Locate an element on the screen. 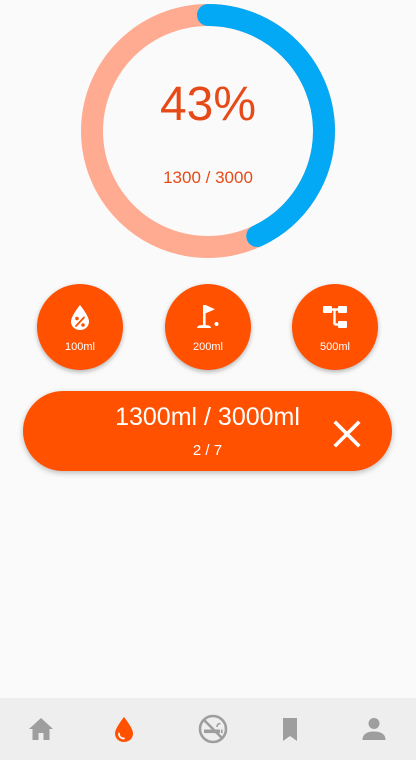 The height and width of the screenshot is (760, 416). hierarchy-icon is located at coordinates (335, 317).